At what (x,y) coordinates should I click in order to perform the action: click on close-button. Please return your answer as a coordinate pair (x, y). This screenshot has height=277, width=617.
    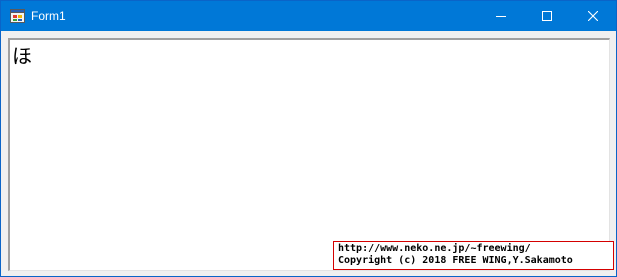
    Looking at the image, I should click on (593, 16).